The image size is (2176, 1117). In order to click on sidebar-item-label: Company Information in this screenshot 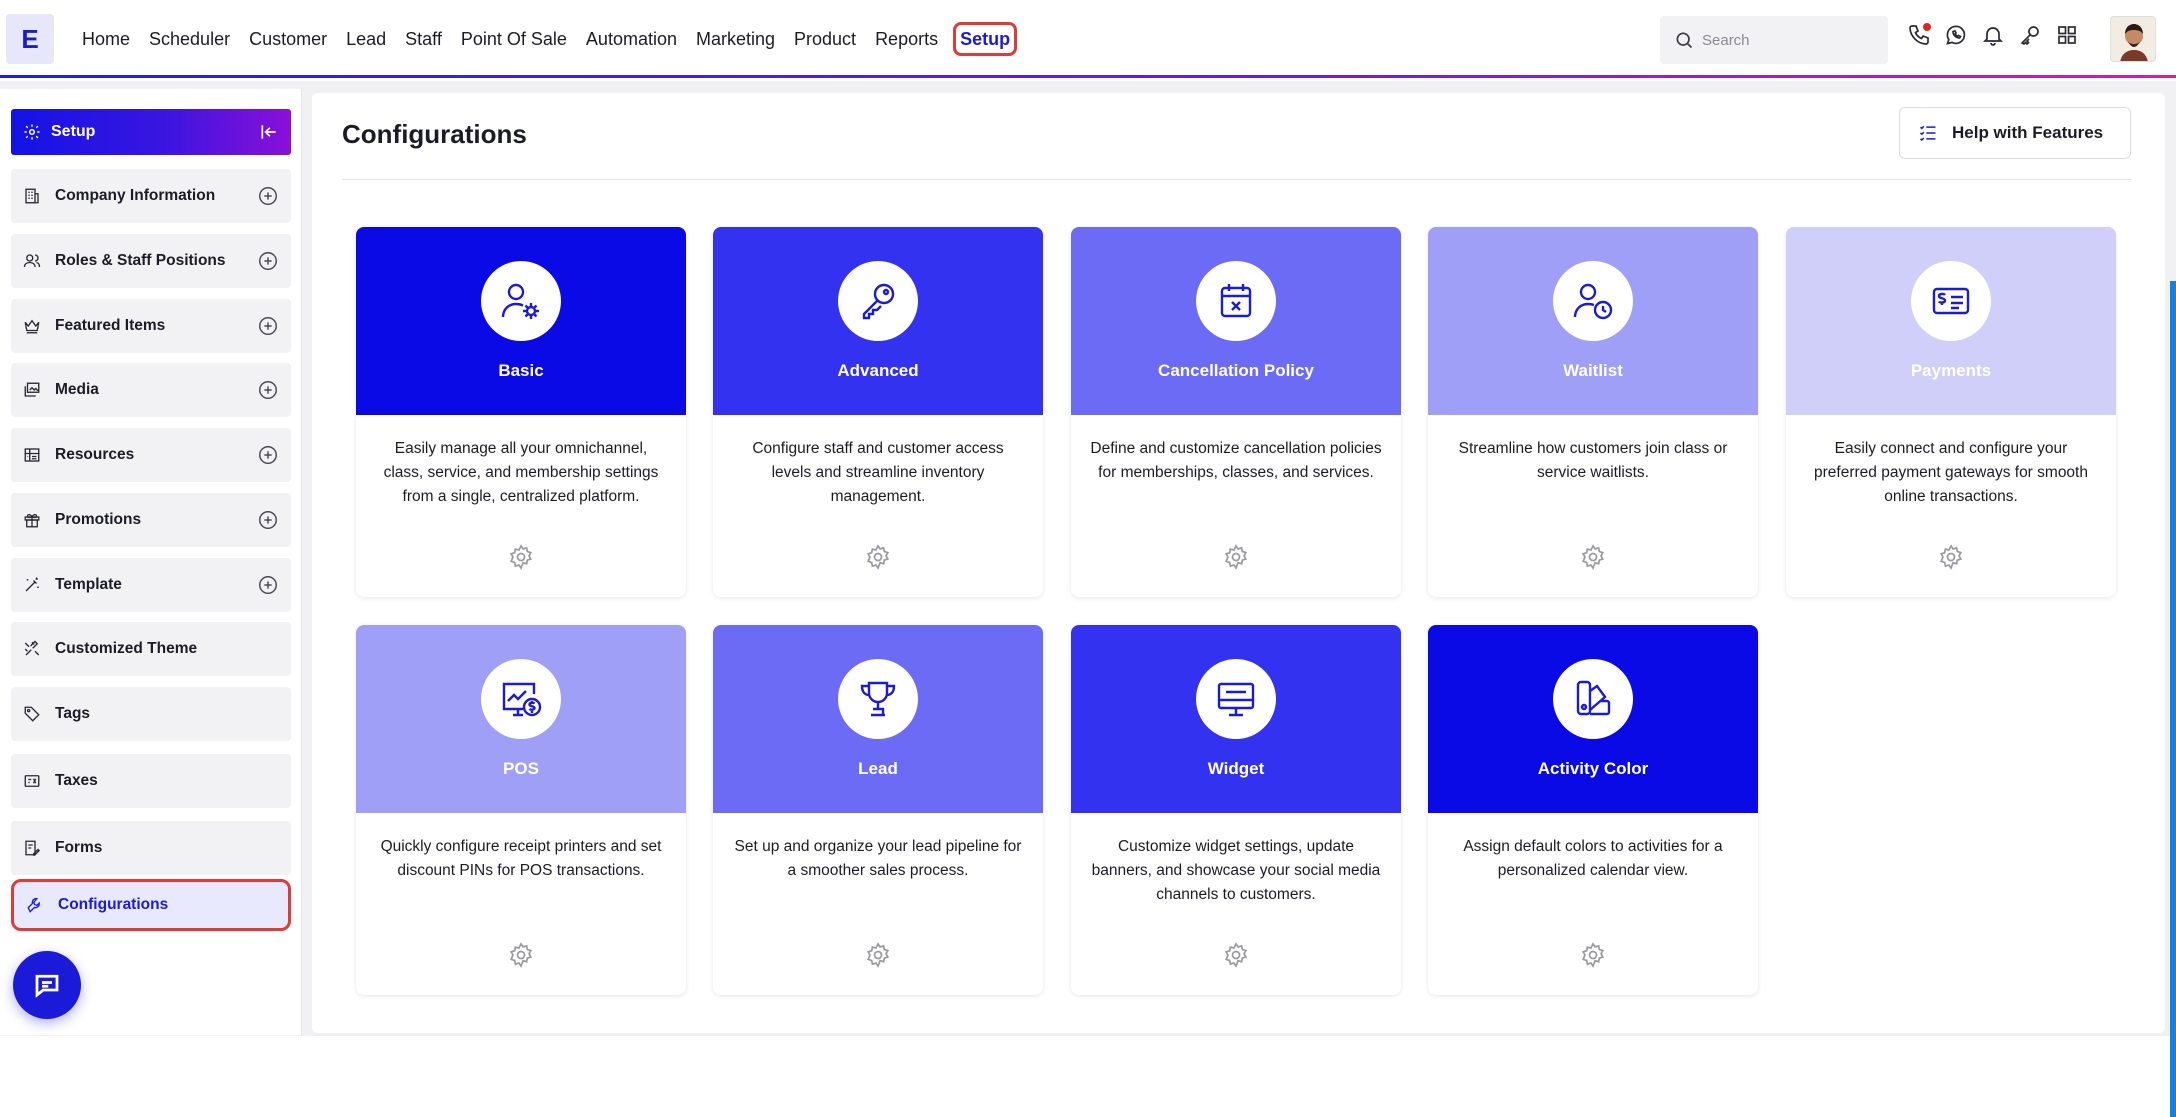, I will do `click(135, 195)`.